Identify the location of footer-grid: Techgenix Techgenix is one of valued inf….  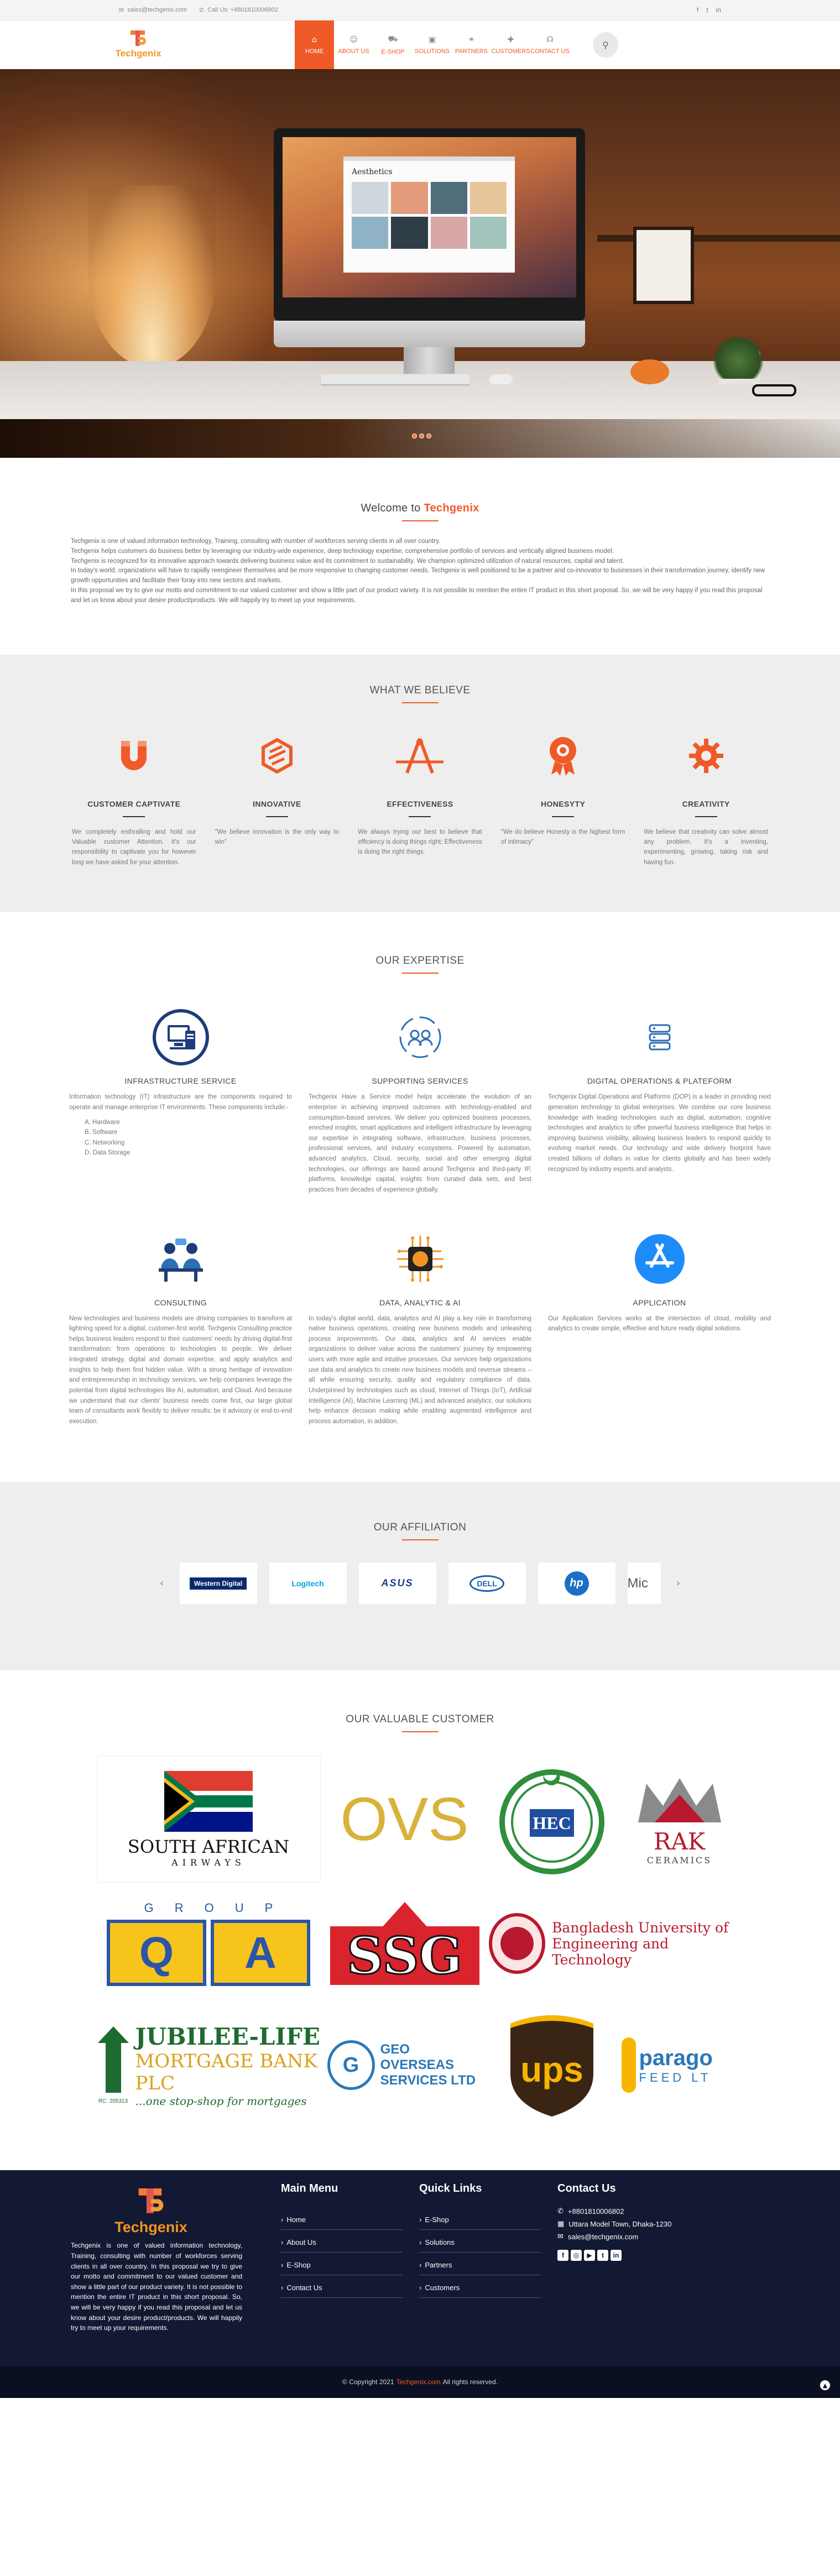
(420, 2256).